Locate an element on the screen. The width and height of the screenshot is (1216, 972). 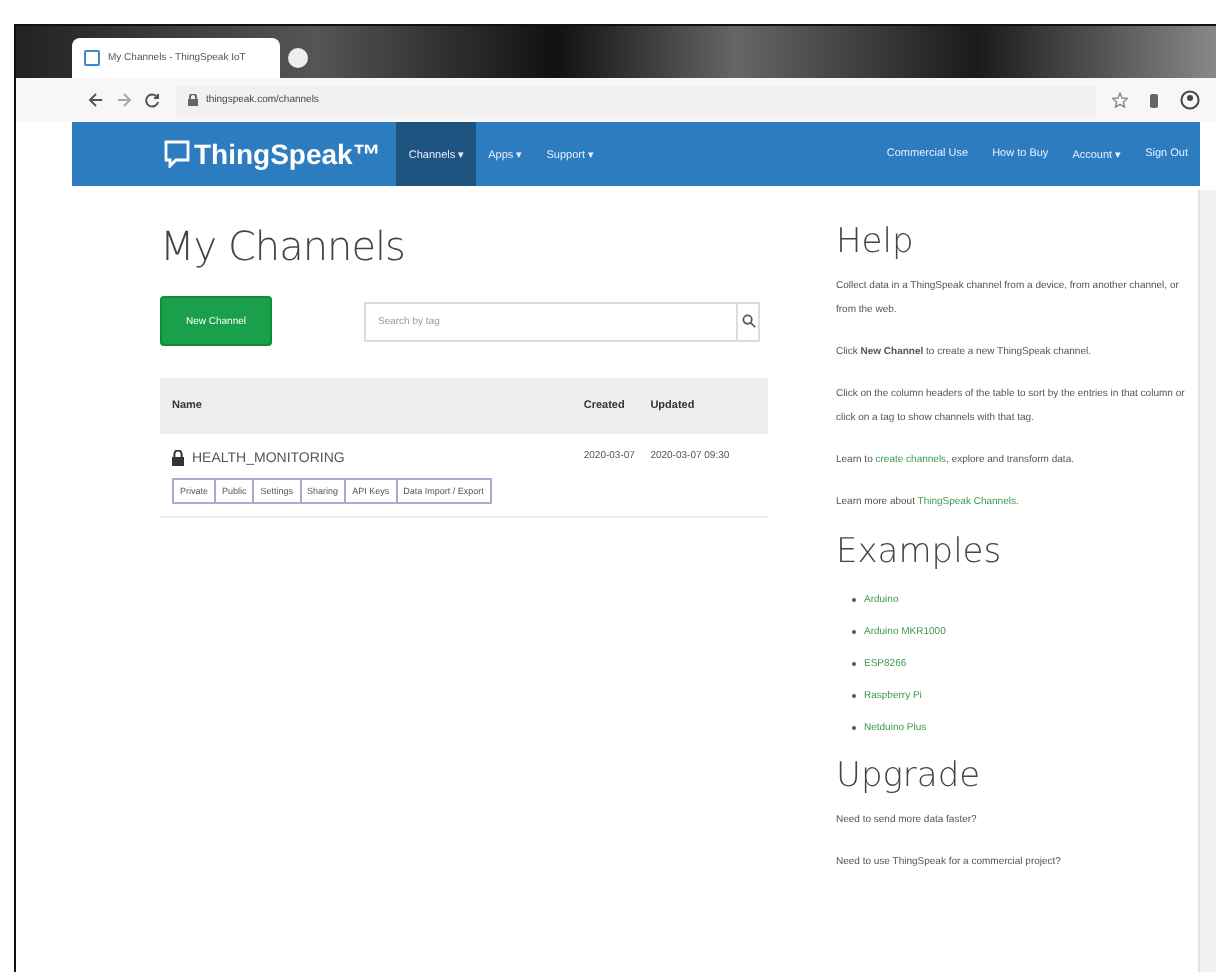
section-title: Help is located at coordinates (876, 242).